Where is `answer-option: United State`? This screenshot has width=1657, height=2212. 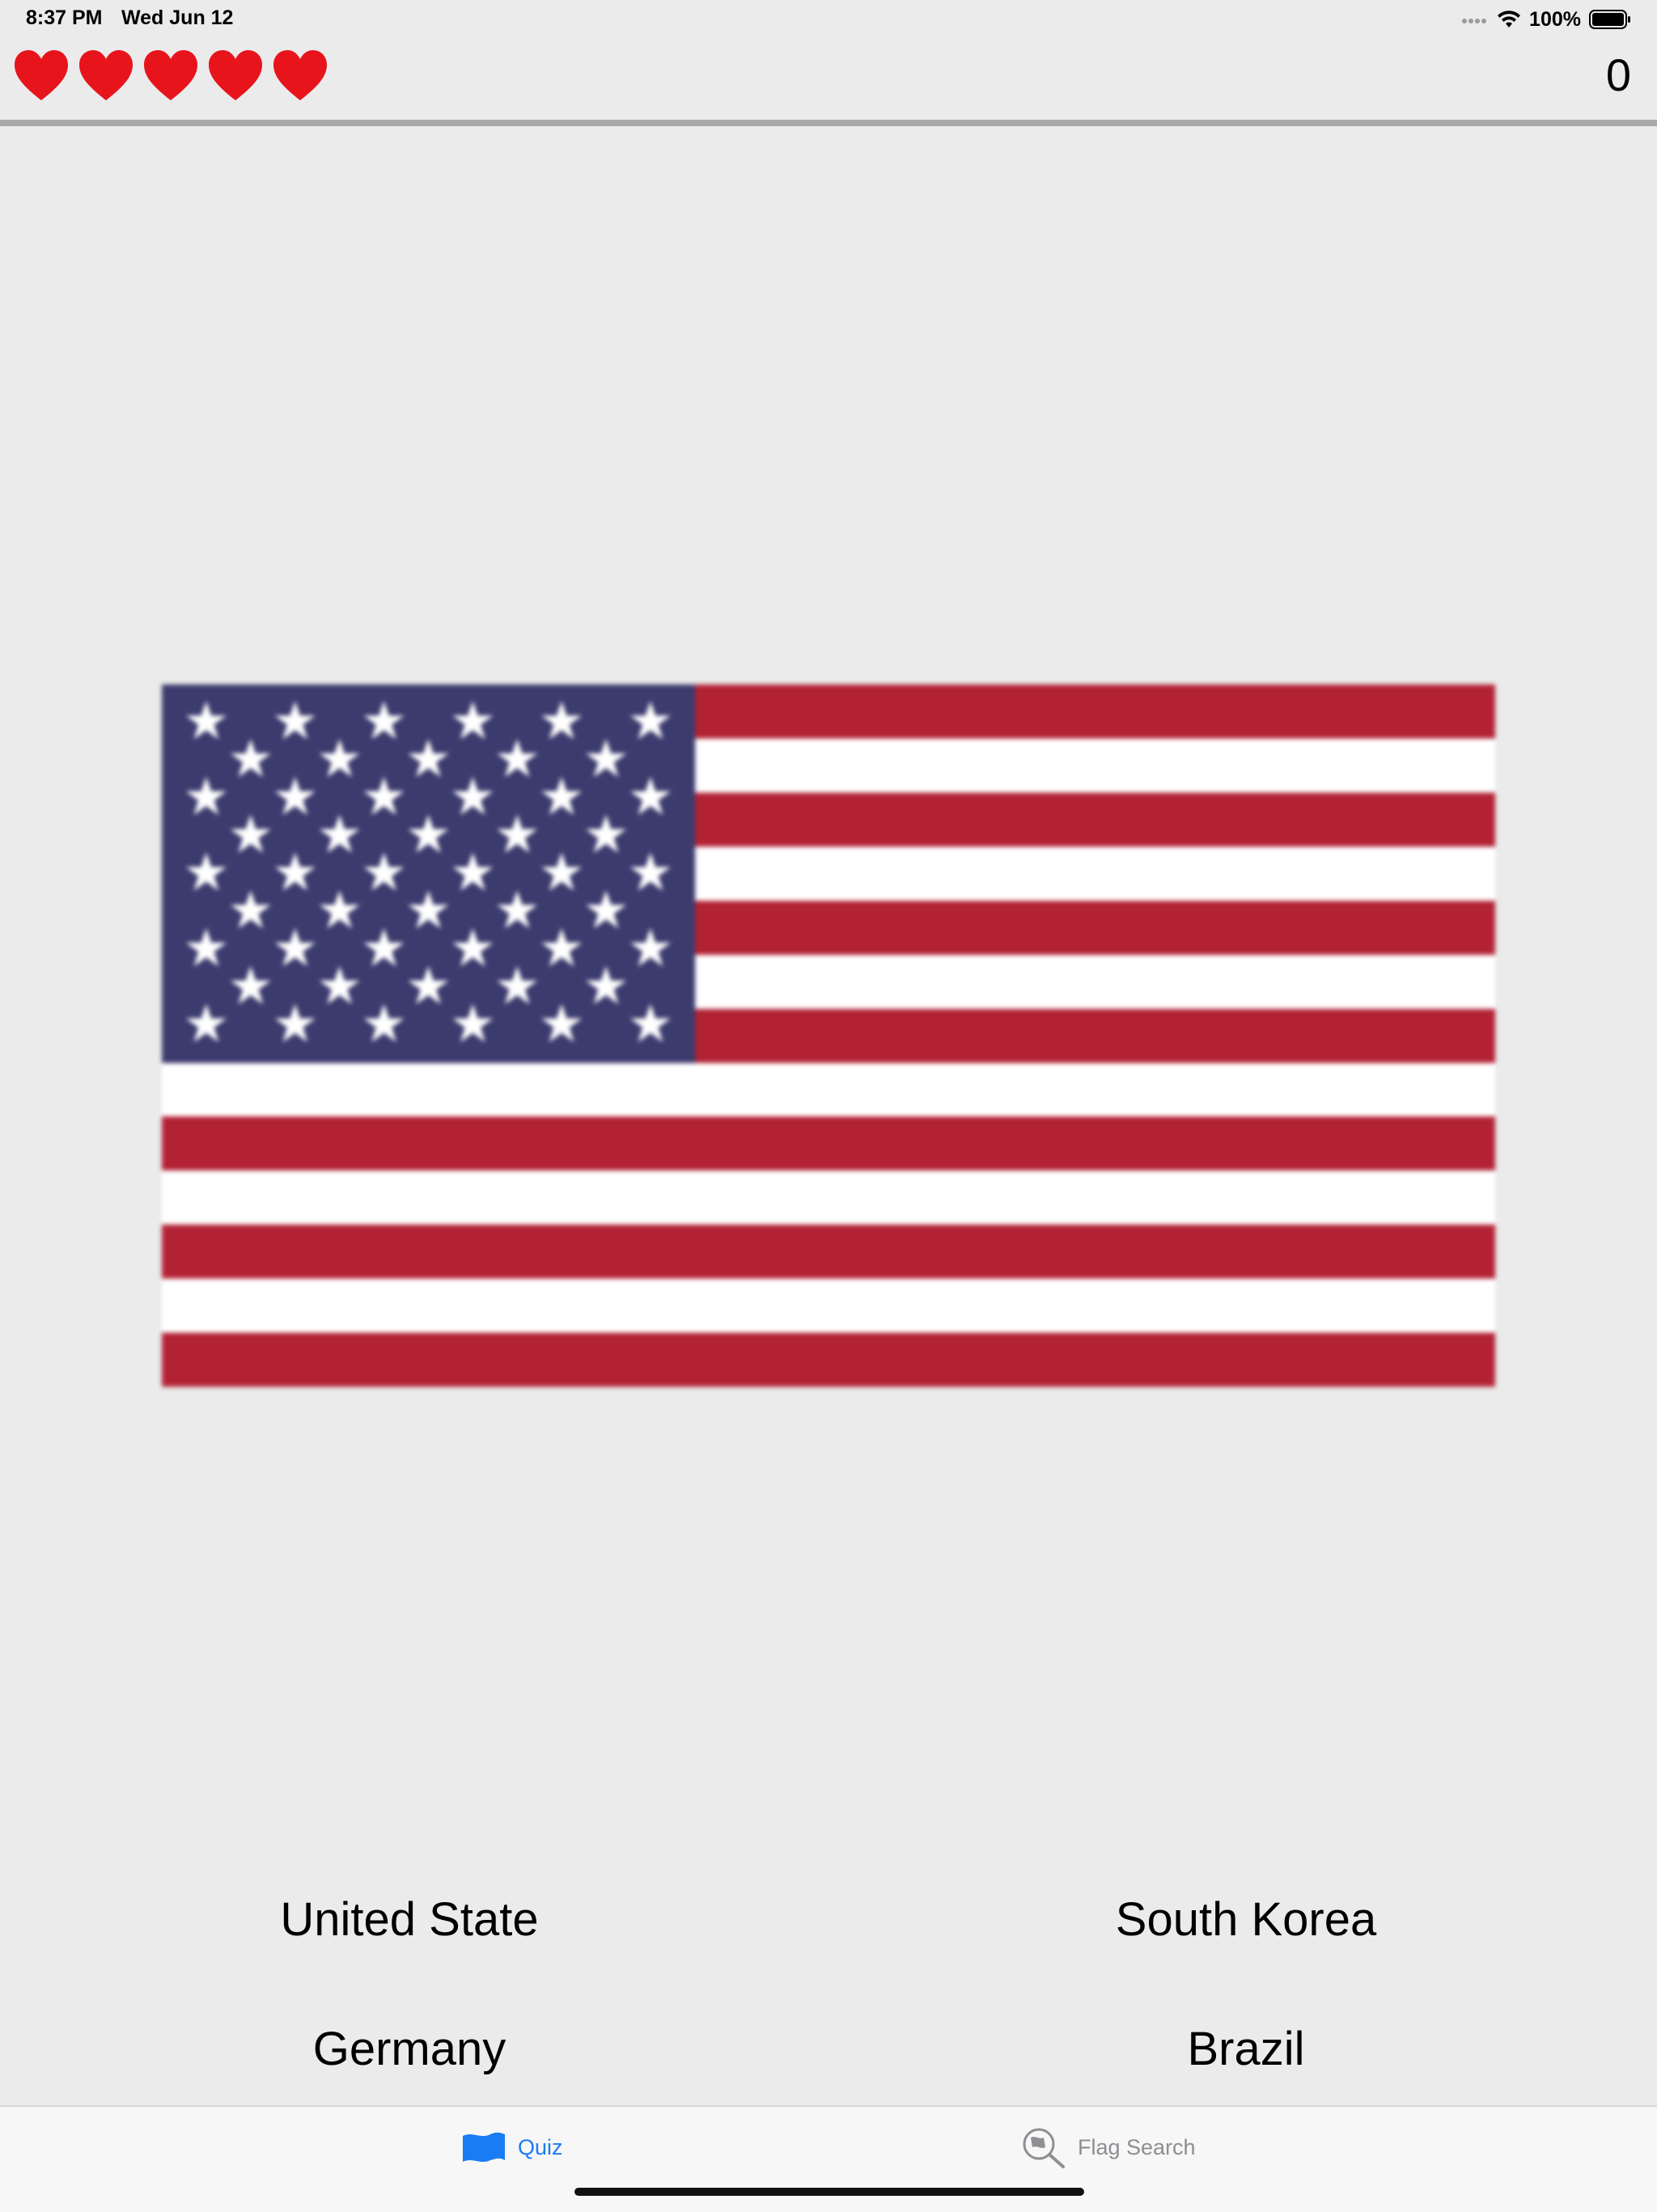
answer-option: United State is located at coordinates (409, 1919).